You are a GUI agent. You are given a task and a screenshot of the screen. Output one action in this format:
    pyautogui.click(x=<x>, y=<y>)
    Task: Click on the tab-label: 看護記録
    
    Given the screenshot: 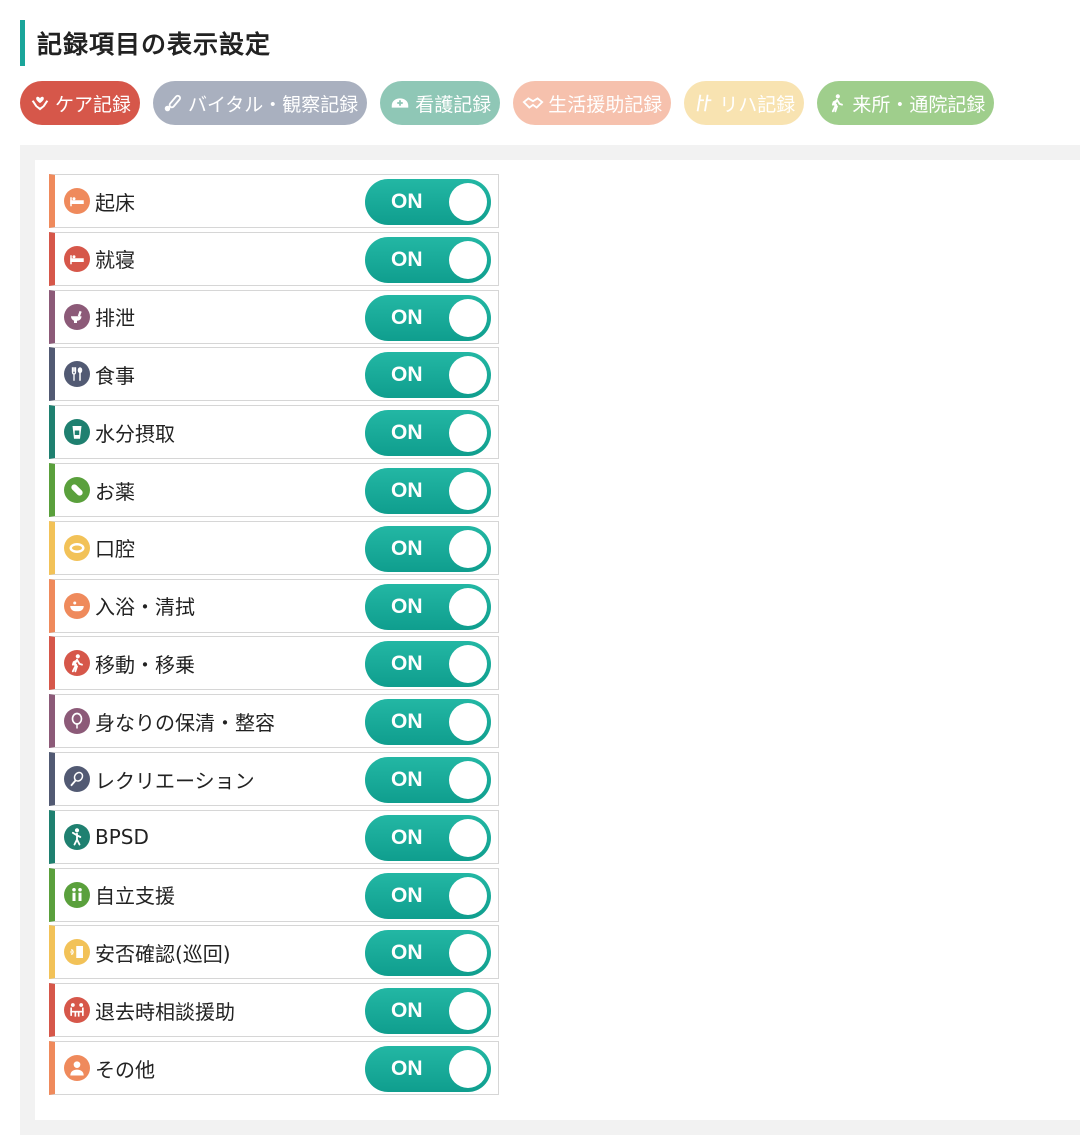 What is the action you would take?
    pyautogui.click(x=453, y=104)
    